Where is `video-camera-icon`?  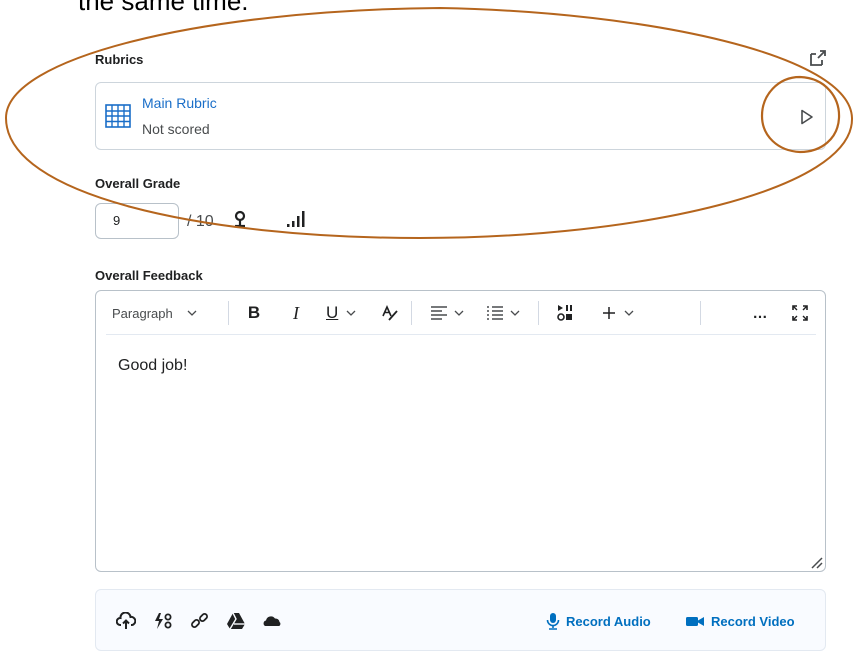 video-camera-icon is located at coordinates (695, 621).